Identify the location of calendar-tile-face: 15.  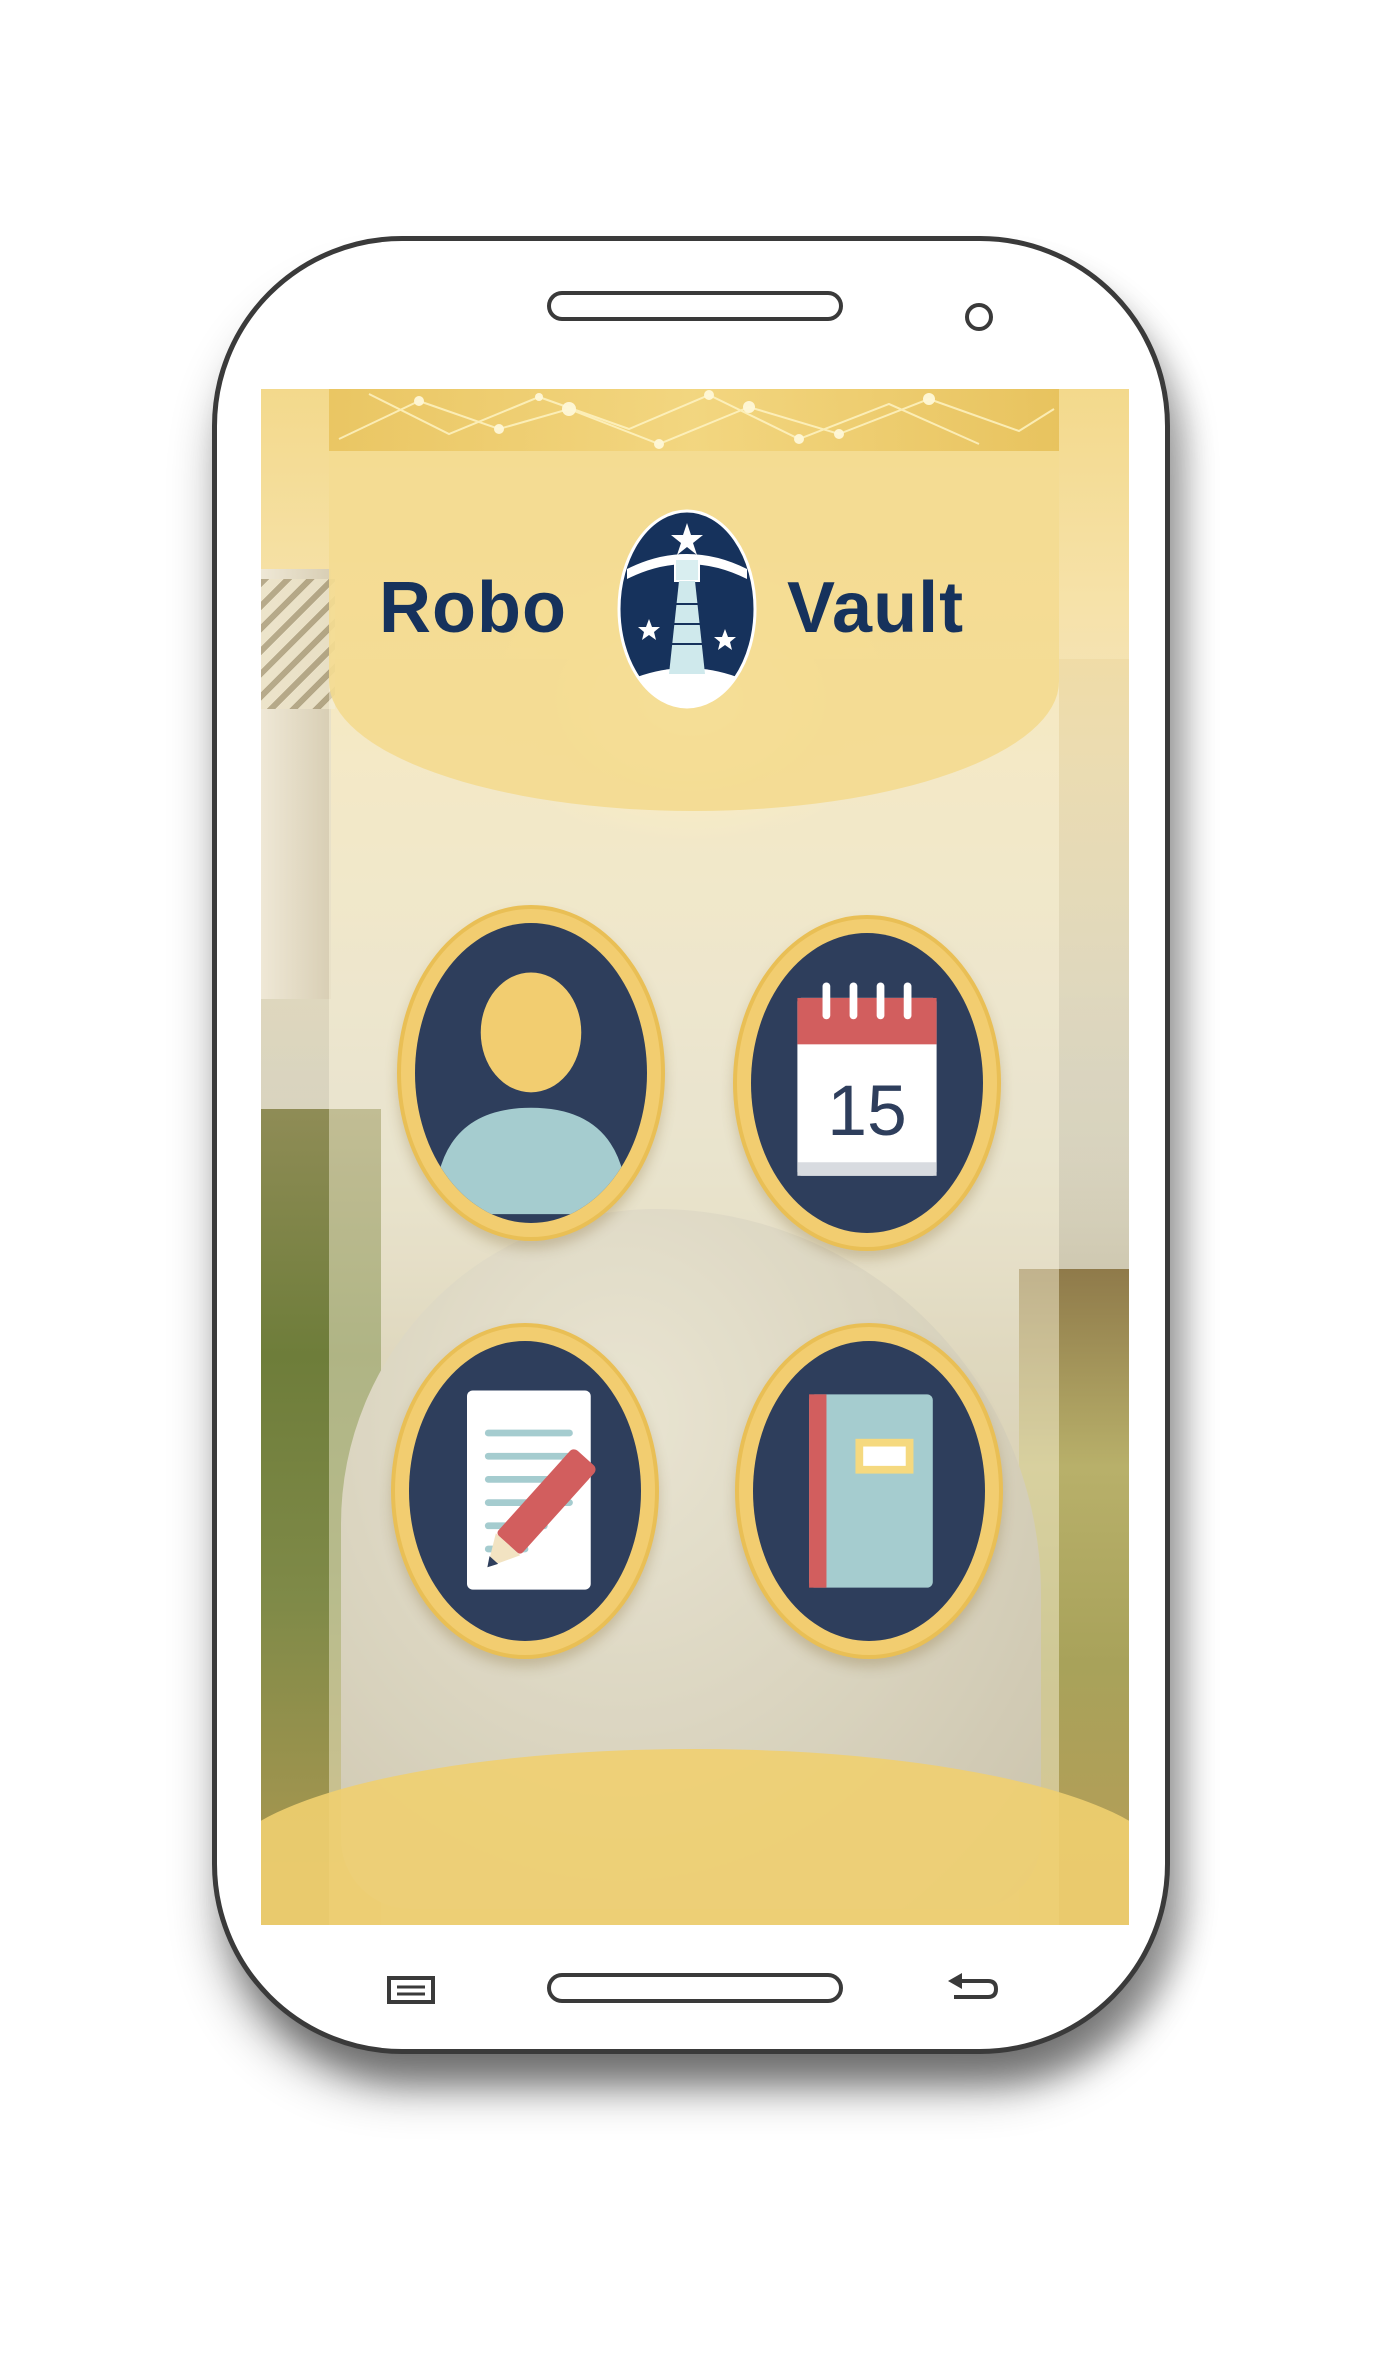
(867, 1083).